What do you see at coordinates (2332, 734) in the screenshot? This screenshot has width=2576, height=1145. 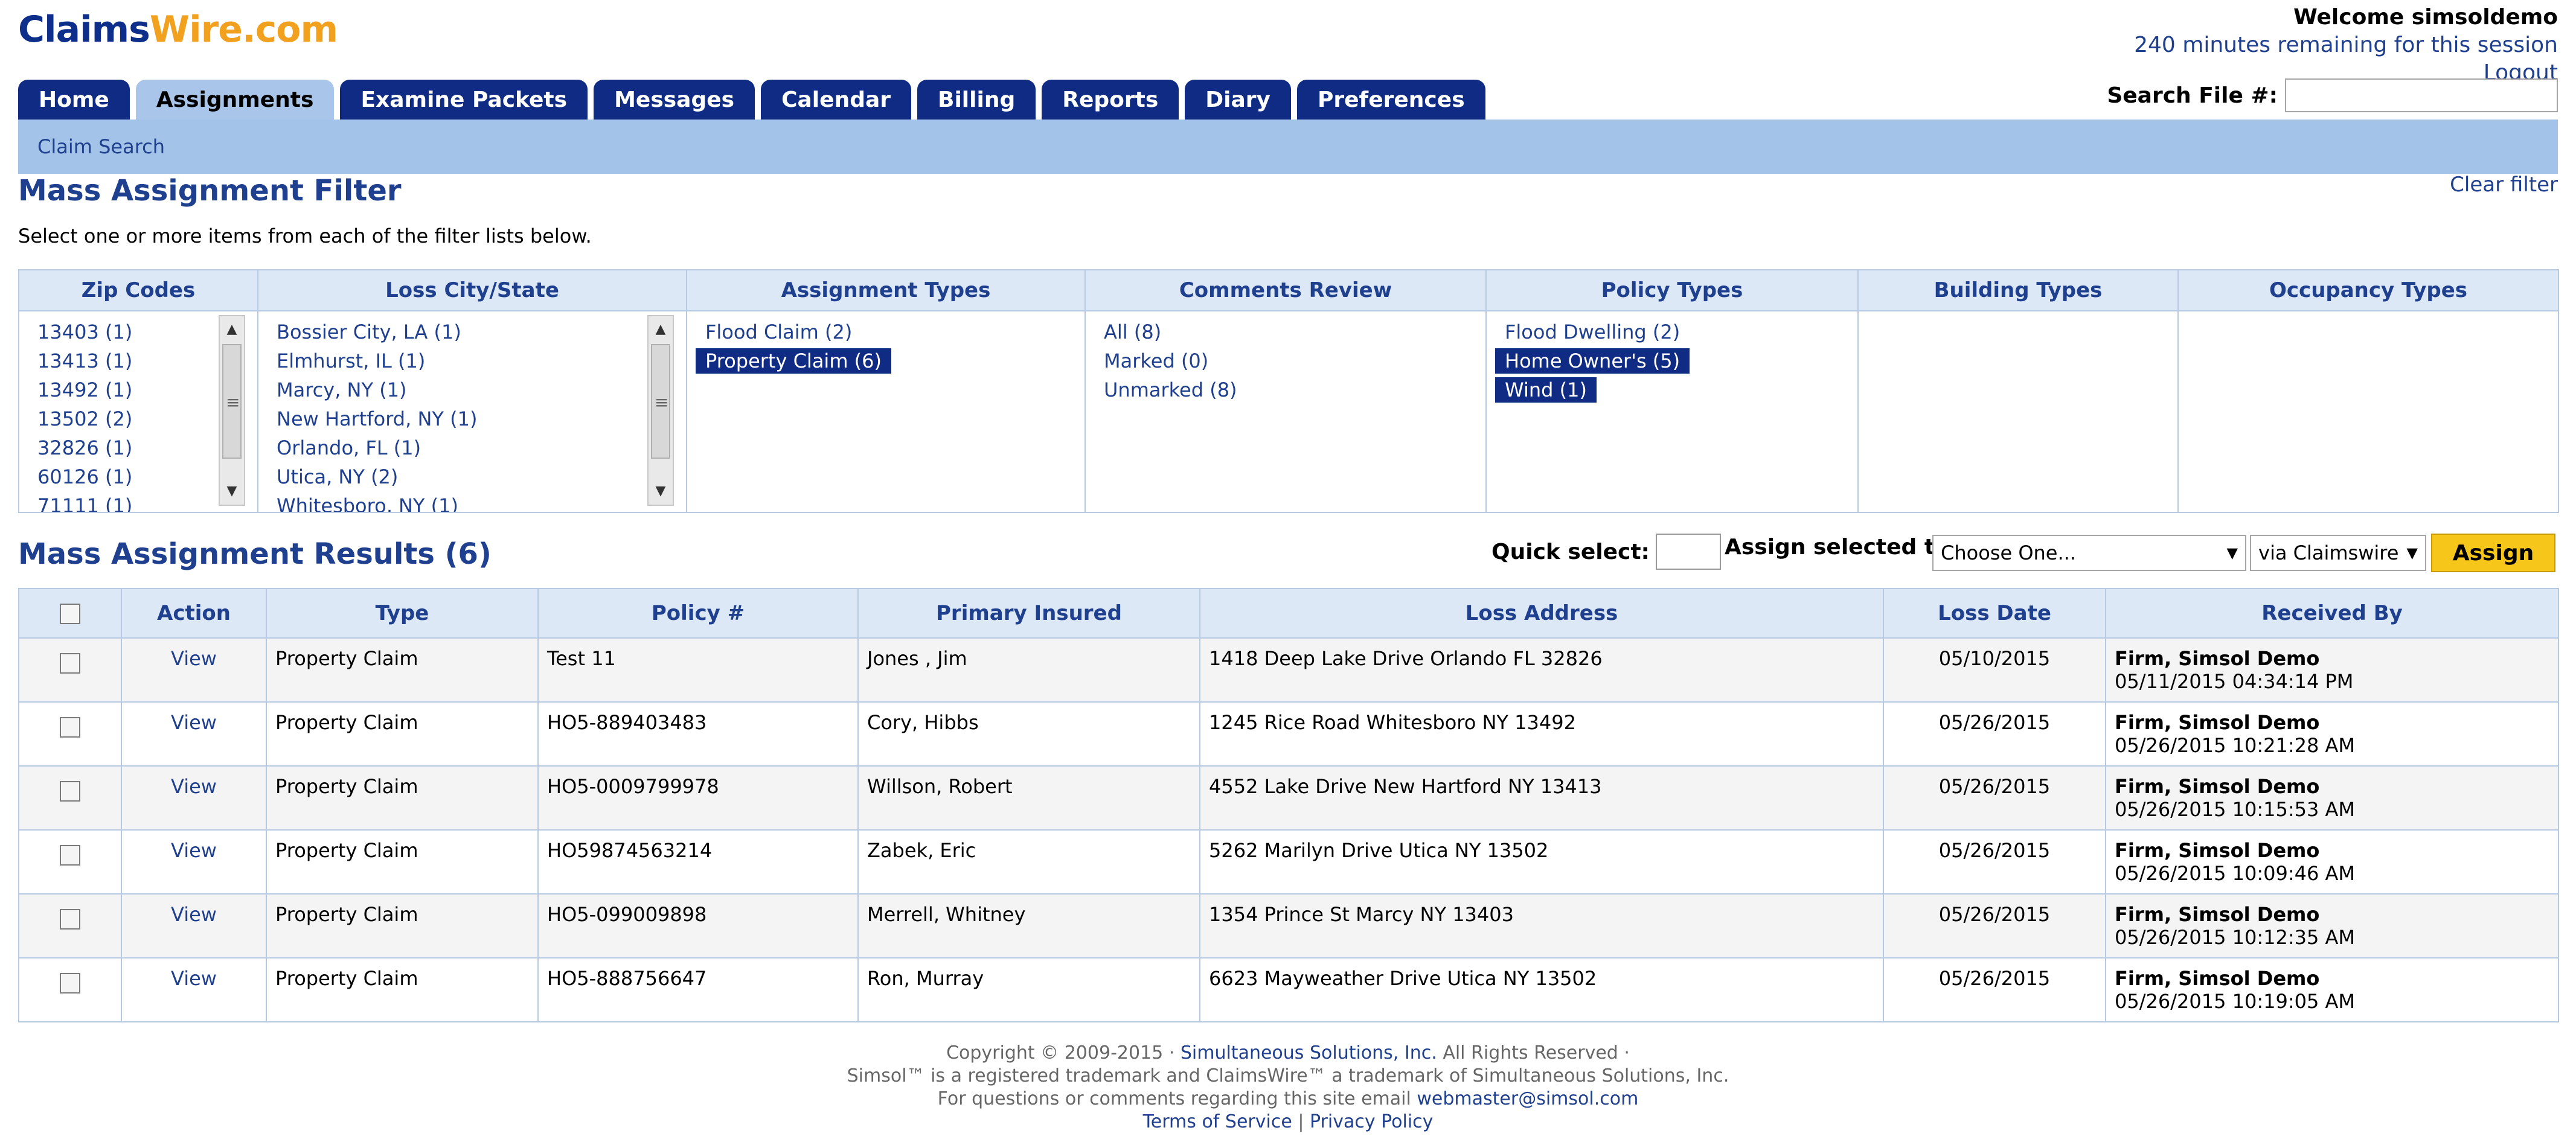 I see `received-cell: Firm, Simsol Demo 05/26/2015 10:21:28 AM` at bounding box center [2332, 734].